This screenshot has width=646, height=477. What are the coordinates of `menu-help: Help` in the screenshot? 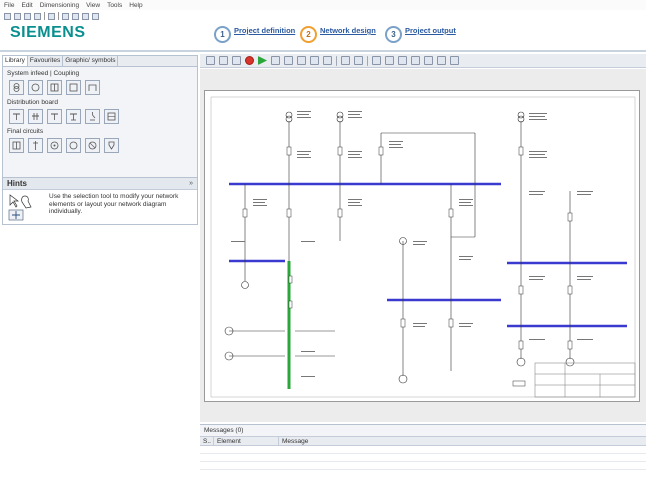 It's located at (135, 5).